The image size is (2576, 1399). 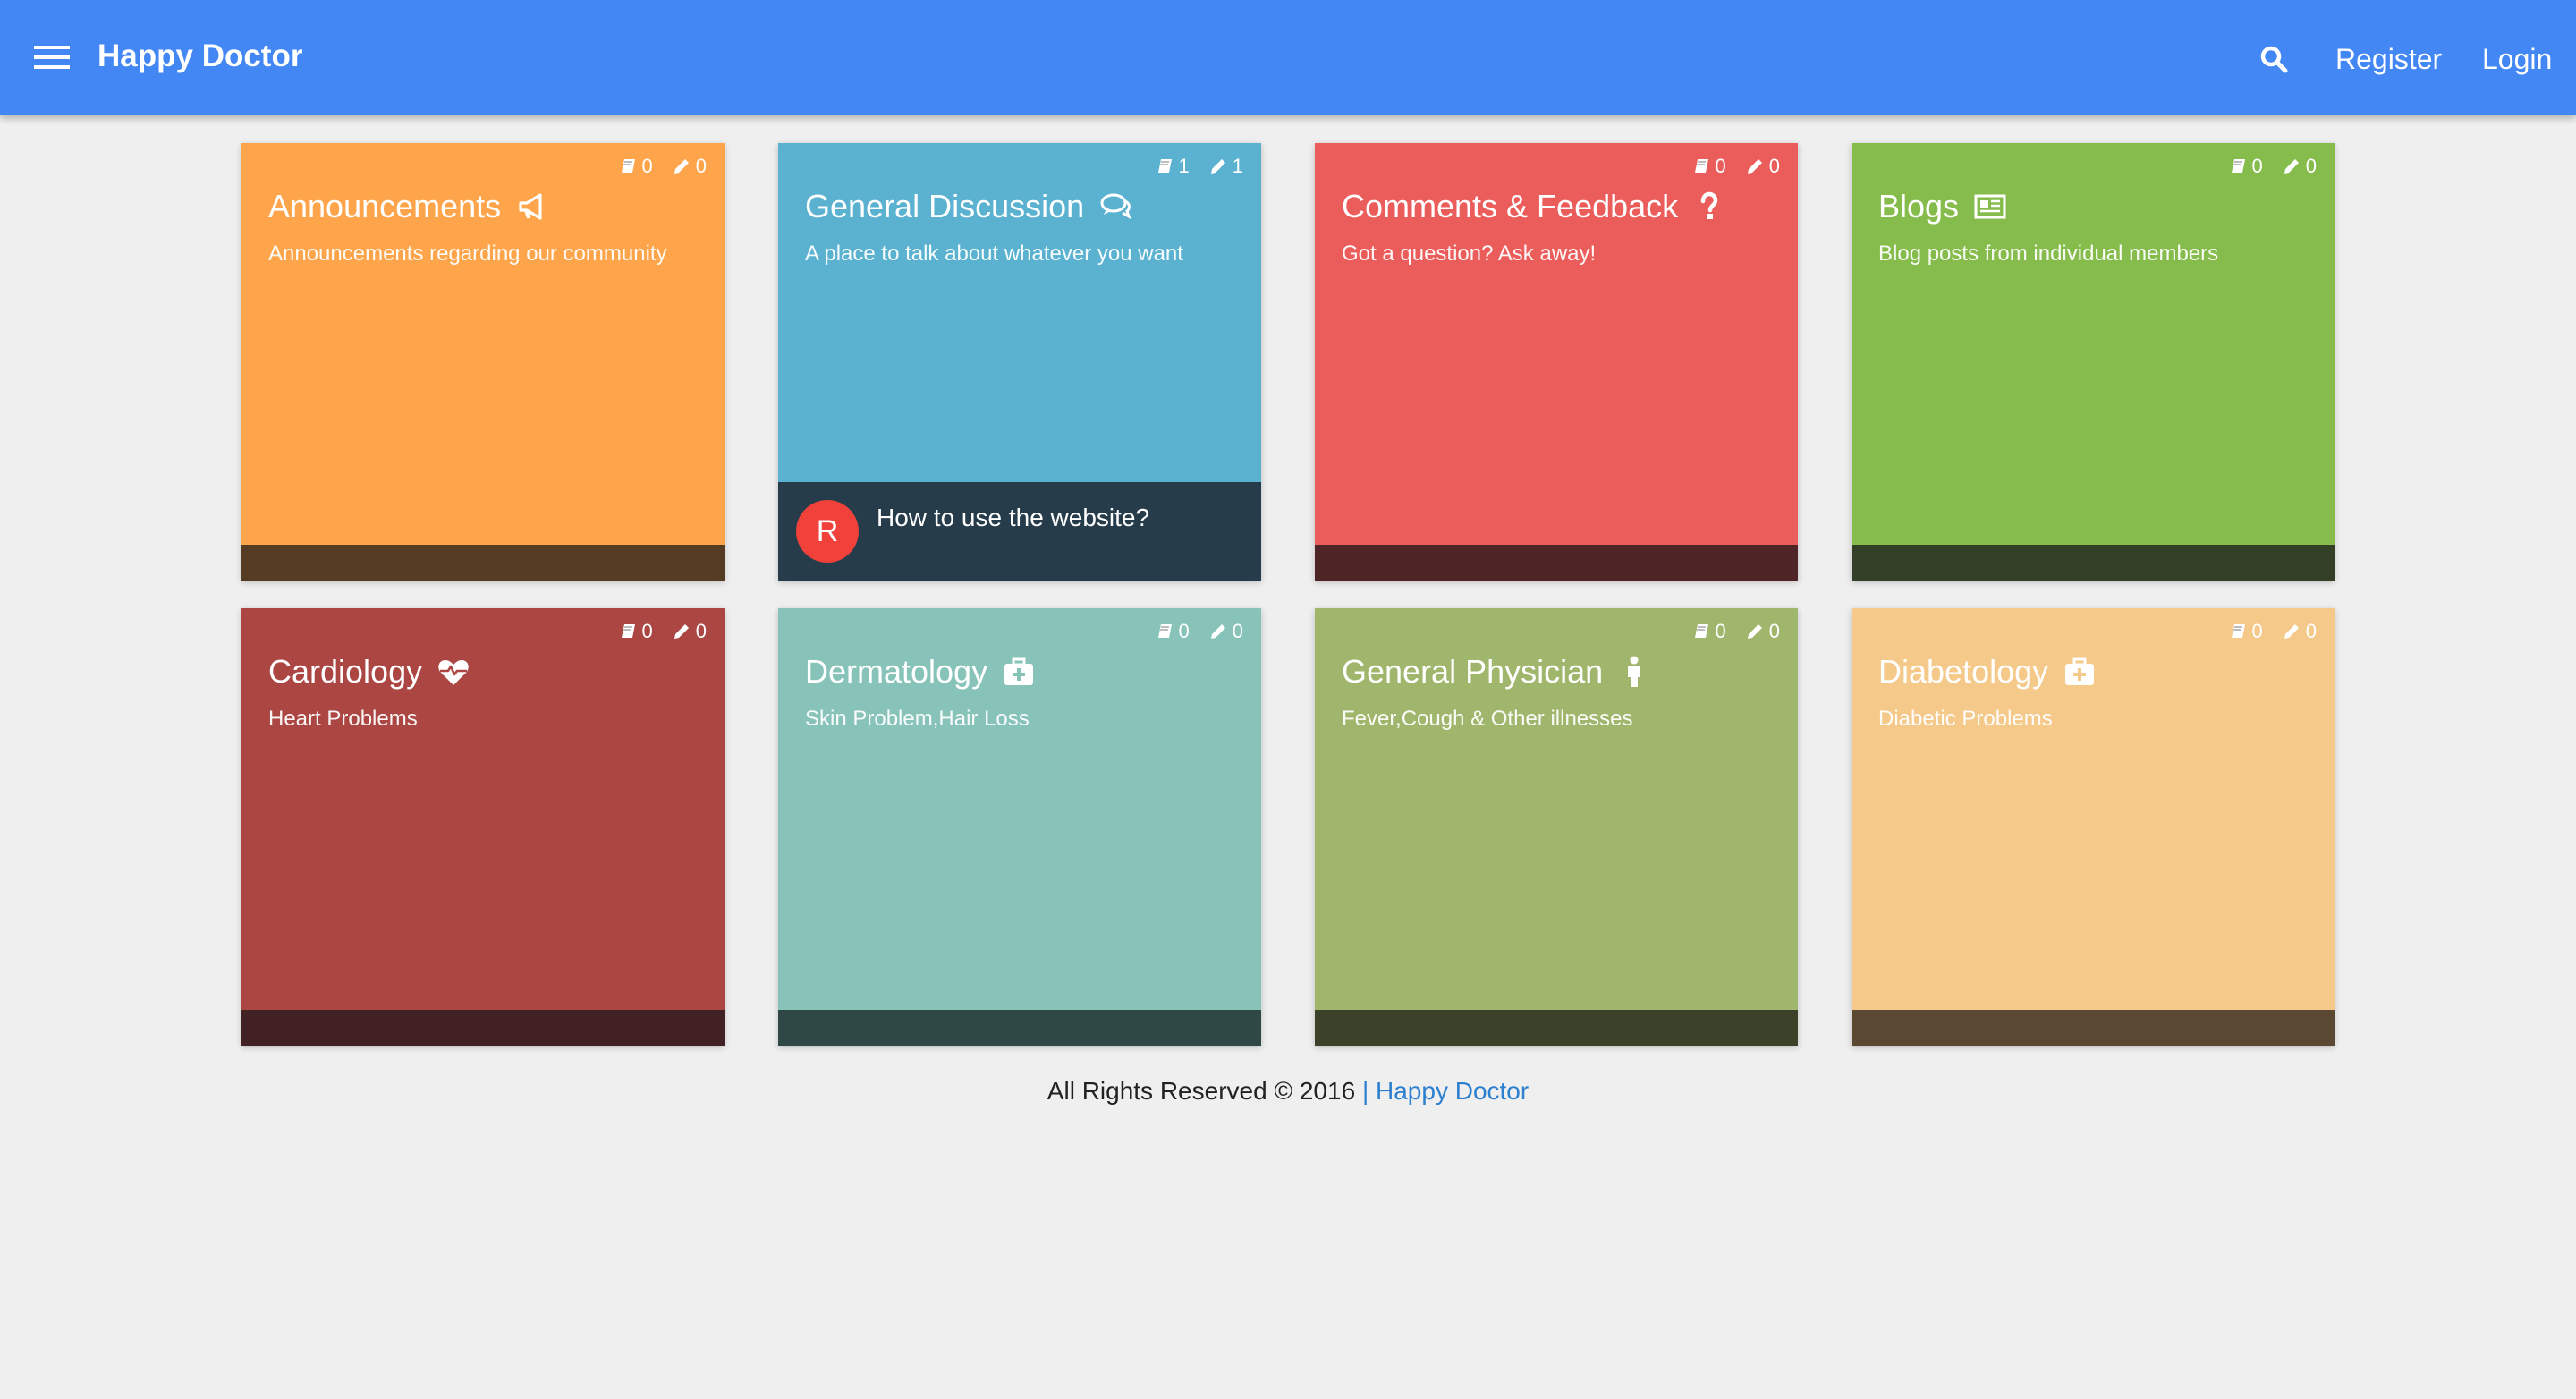 What do you see at coordinates (1288, 57) in the screenshot?
I see `top-navbar: Happy Doctor Register Login` at bounding box center [1288, 57].